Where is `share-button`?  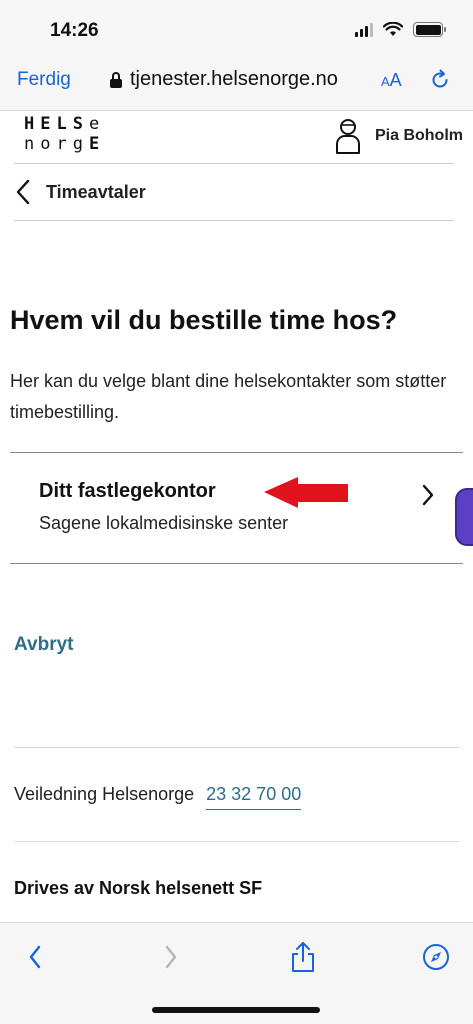 share-button is located at coordinates (303, 957).